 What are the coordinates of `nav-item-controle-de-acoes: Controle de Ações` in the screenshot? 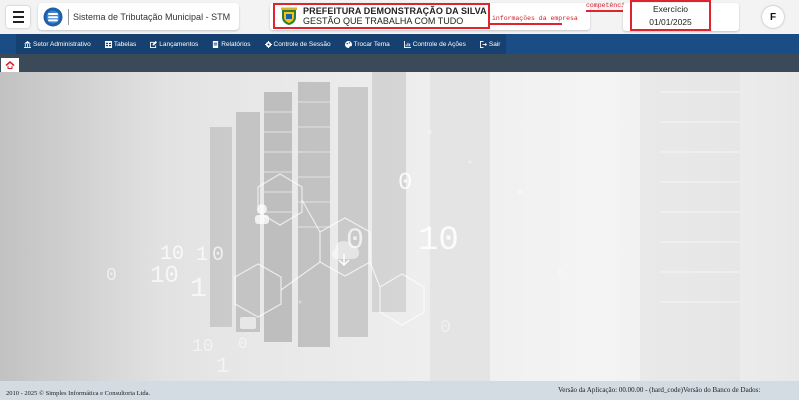 It's located at (434, 44).